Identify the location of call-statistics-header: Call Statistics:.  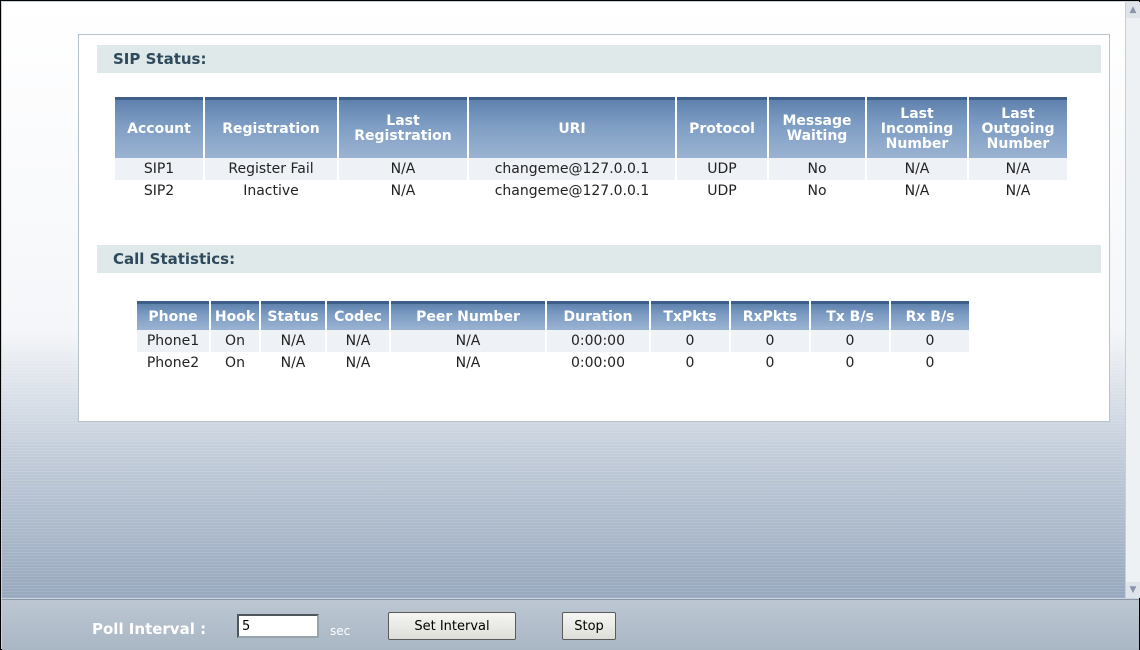
(599, 259).